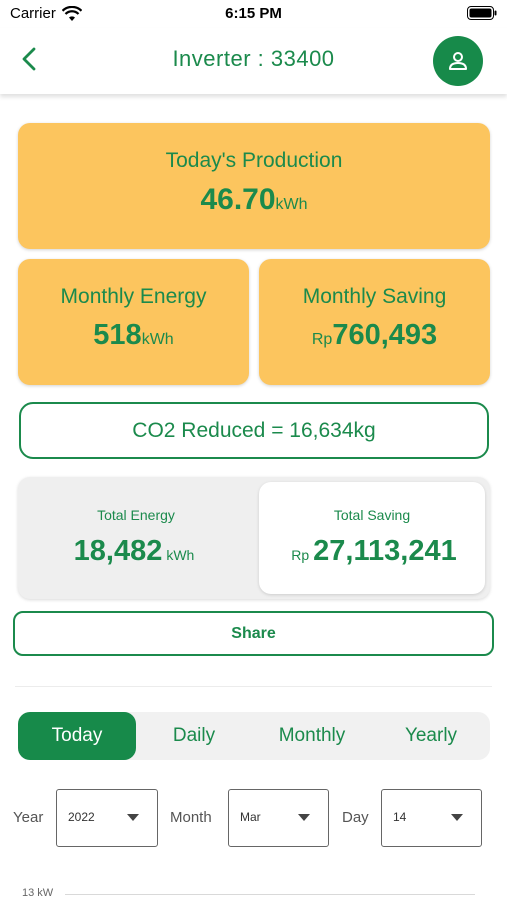  I want to click on monthly-saving-value: 760,493, so click(385, 335).